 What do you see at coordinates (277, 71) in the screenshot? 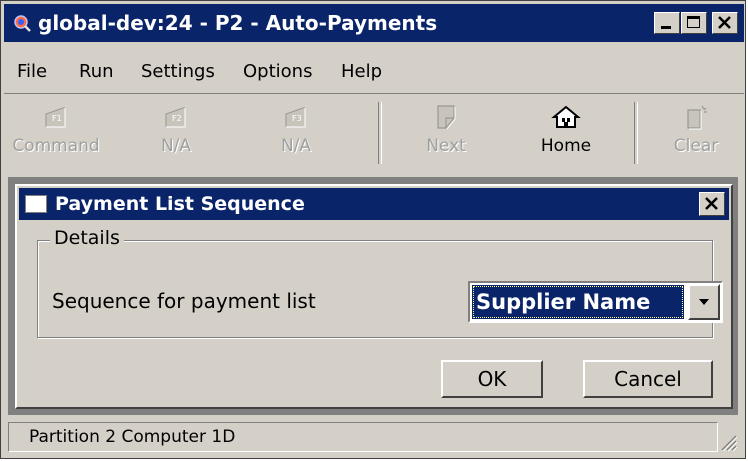
I see `menu-options: Options` at bounding box center [277, 71].